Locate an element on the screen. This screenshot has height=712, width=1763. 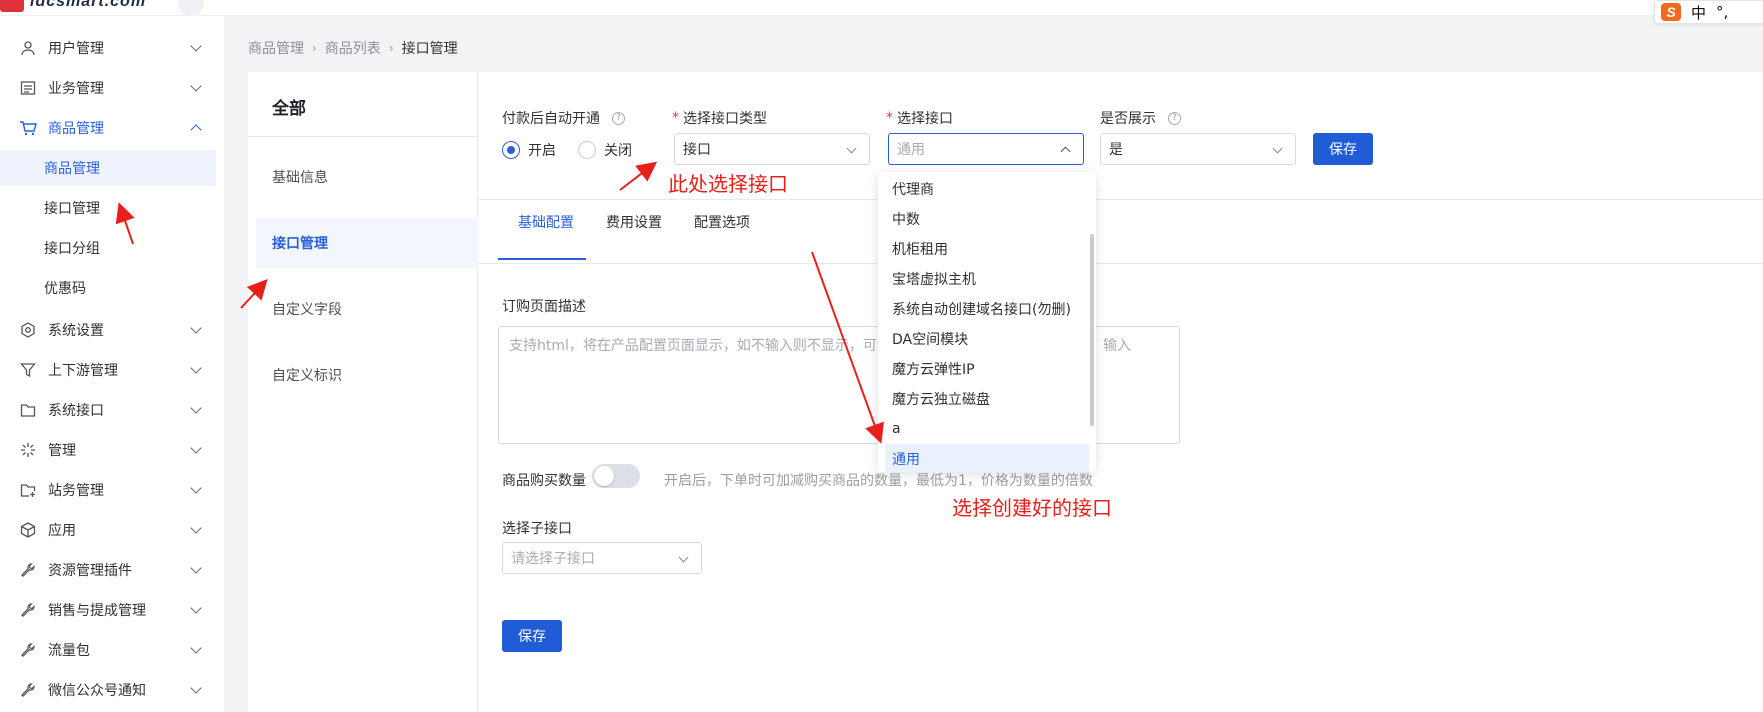
section-menu-item-custom-field: 自定义字段 is located at coordinates (367, 309).